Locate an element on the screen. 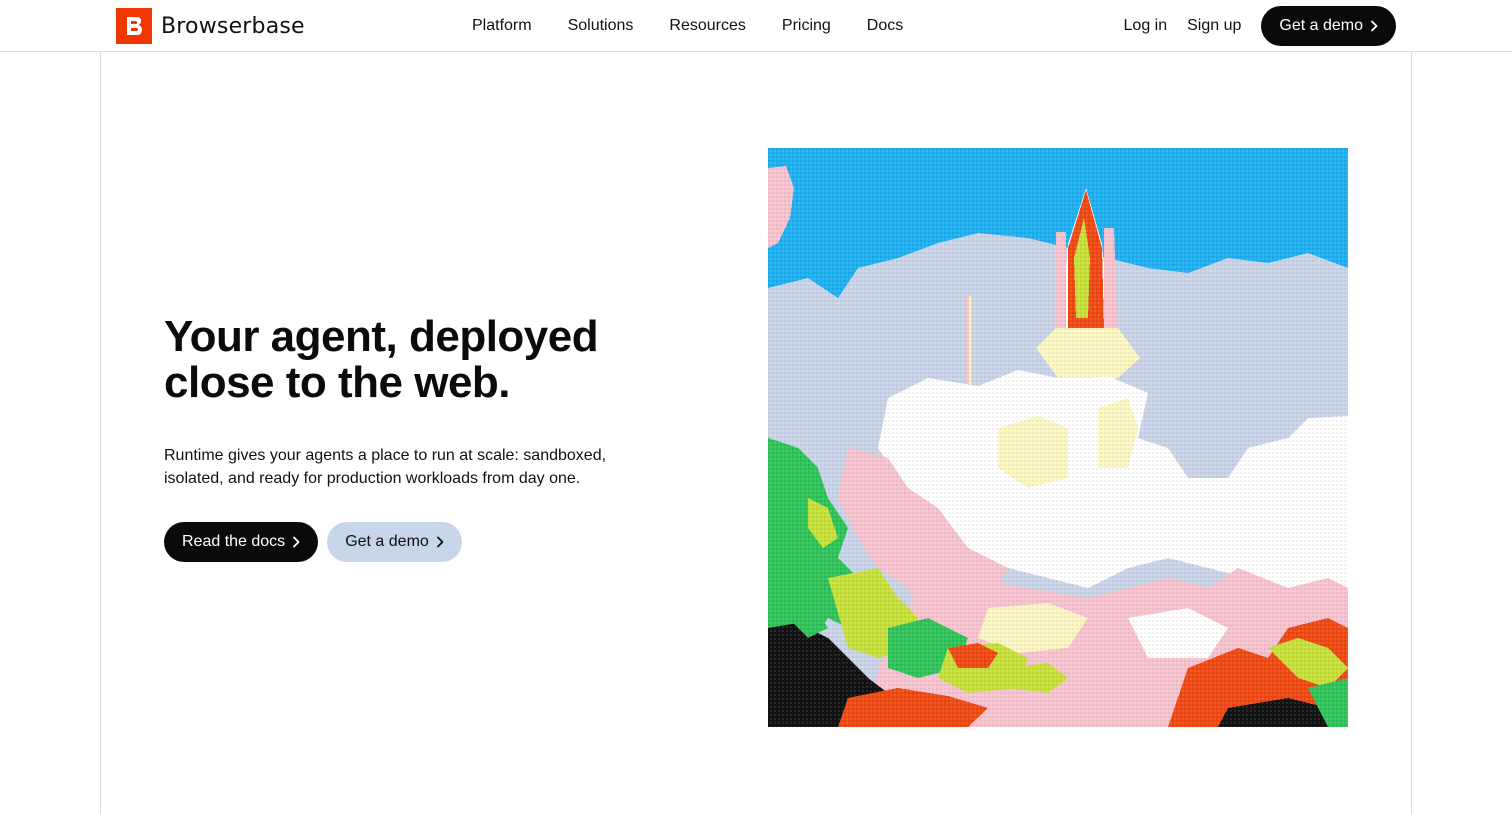 This screenshot has height=814, width=1512. hero-headline-line-1: Your agent, deployed is located at coordinates (381, 336).